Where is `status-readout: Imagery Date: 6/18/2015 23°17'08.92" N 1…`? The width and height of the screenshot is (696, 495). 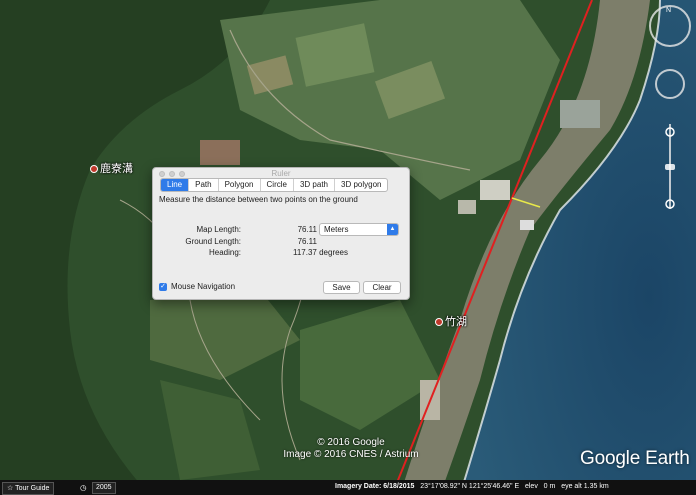
status-readout: Imagery Date: 6/18/2015 23°17'08.92" N 1… is located at coordinates (472, 486).